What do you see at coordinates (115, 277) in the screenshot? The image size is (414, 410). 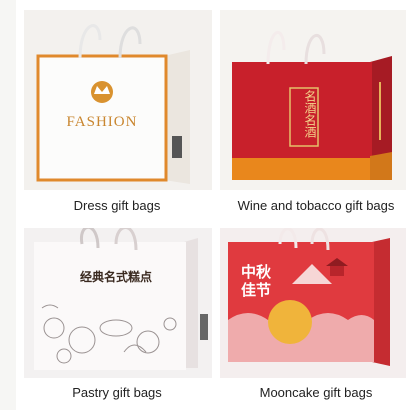 I see `pastry-bag-label: 经典名式糕点` at bounding box center [115, 277].